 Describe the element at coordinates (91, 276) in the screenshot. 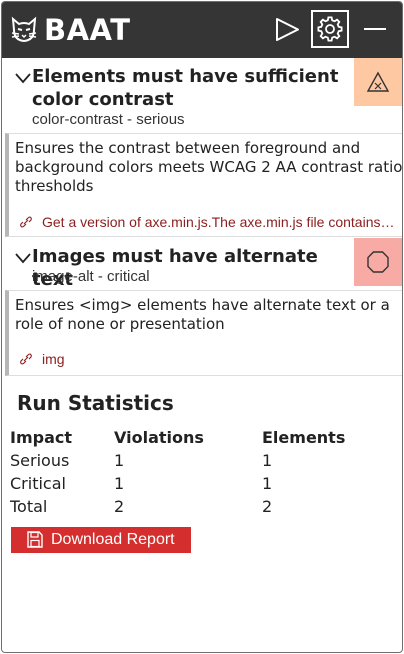

I see `rule-subtitle: image-alt - critical` at that location.